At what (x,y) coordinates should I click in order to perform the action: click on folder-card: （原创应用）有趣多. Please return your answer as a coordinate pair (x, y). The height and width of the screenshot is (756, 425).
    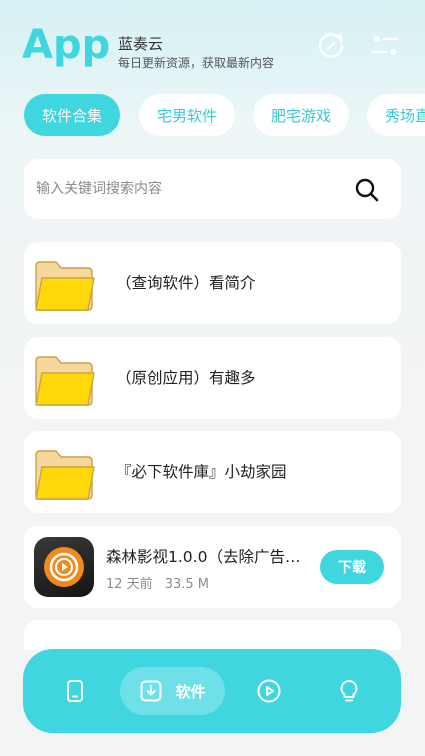
    Looking at the image, I should click on (212, 378).